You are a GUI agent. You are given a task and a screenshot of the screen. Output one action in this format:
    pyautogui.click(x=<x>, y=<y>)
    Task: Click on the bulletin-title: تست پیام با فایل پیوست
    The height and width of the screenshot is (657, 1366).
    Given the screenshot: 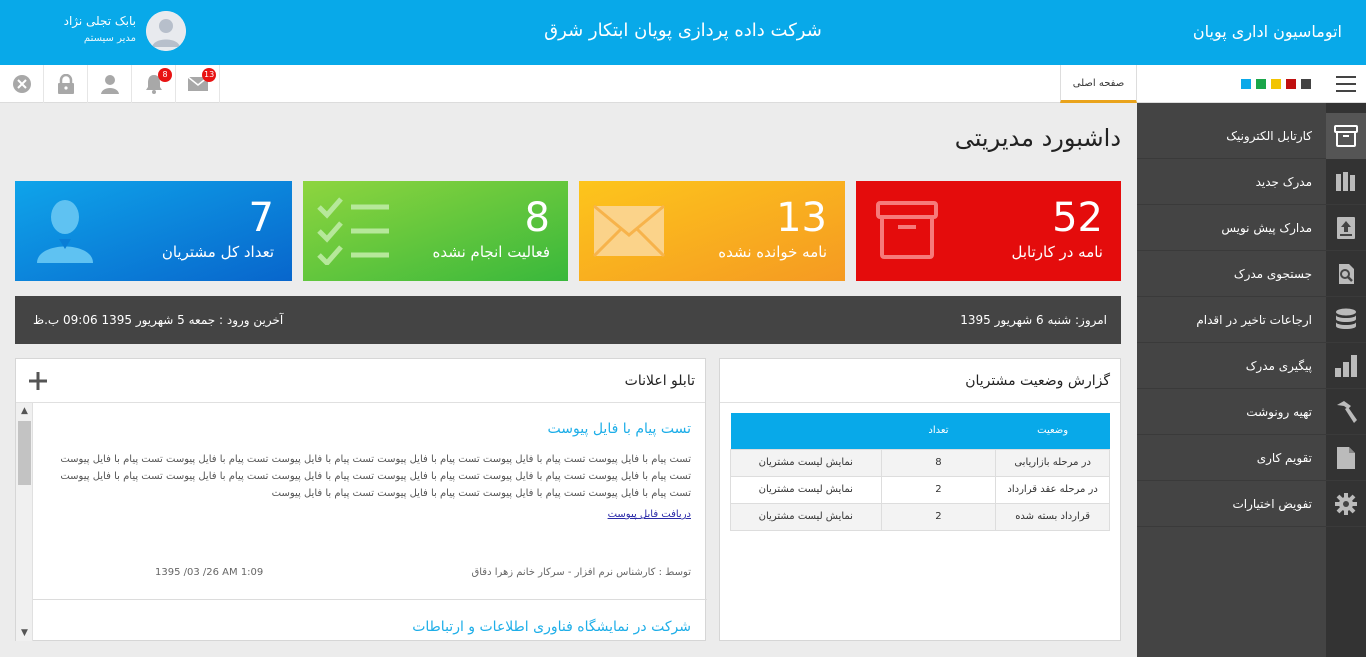 What is the action you would take?
    pyautogui.click(x=370, y=429)
    